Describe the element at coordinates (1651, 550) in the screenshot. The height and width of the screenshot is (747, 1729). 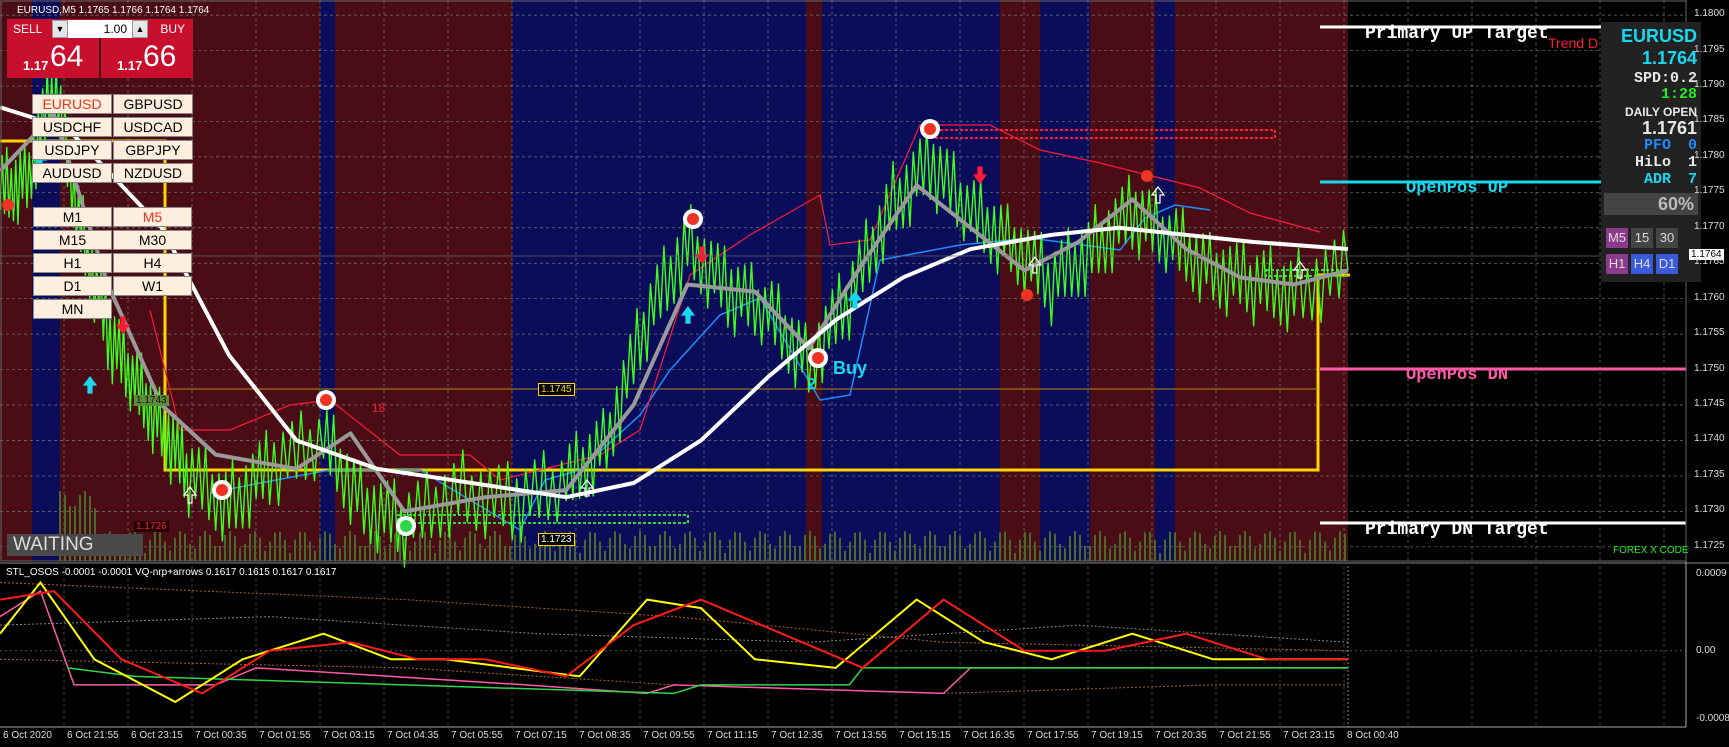
I see `brand-label: FOREX X CODE` at that location.